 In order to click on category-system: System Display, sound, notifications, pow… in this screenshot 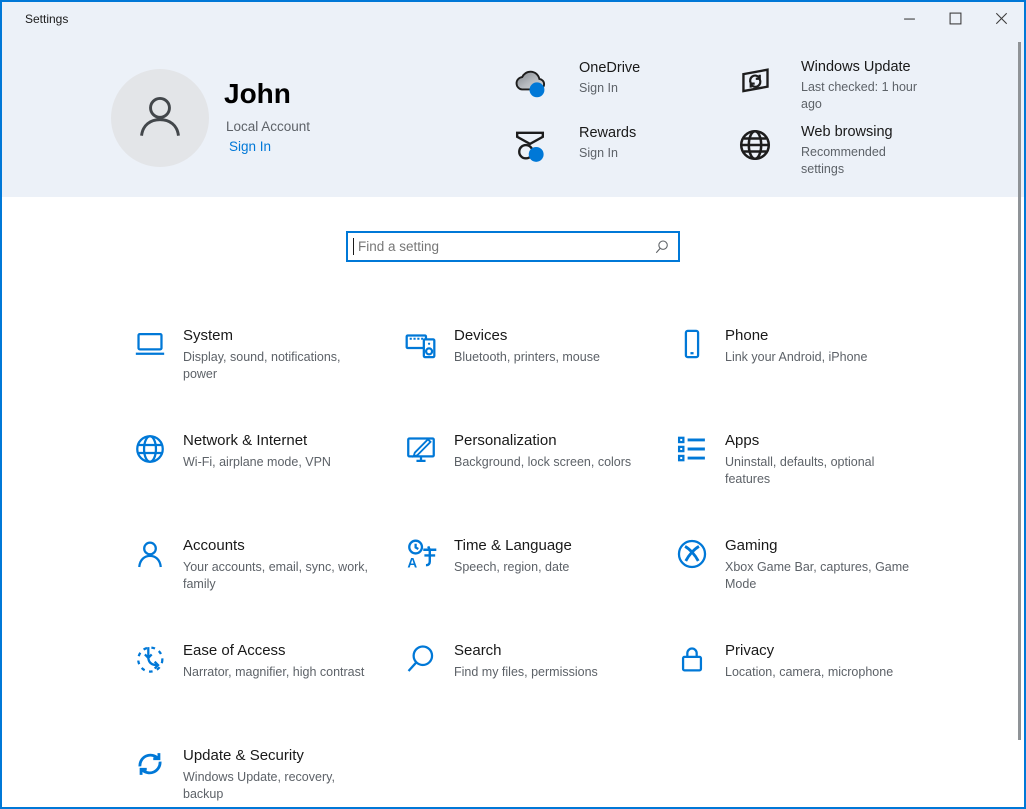, I will do `click(258, 354)`.